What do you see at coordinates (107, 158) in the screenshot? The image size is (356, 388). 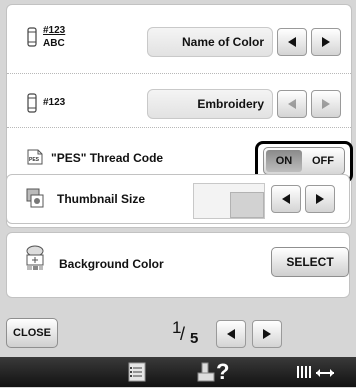 I see `pes-thread-code-label: "PES" Thread Code` at bounding box center [107, 158].